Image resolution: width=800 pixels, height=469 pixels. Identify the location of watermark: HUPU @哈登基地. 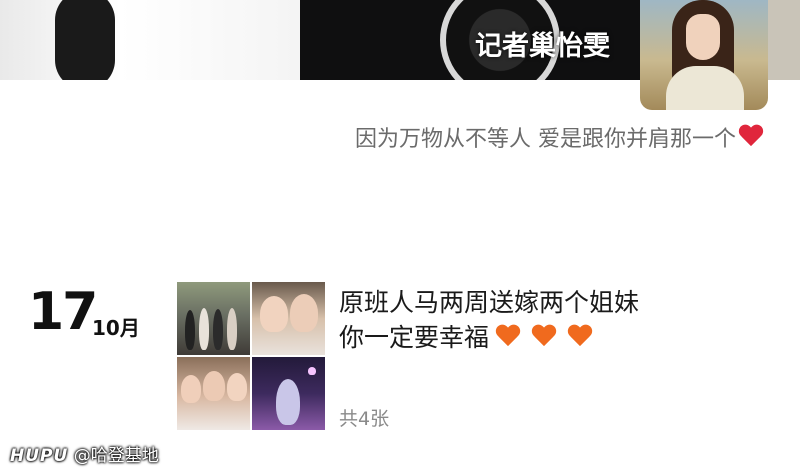
(84, 453).